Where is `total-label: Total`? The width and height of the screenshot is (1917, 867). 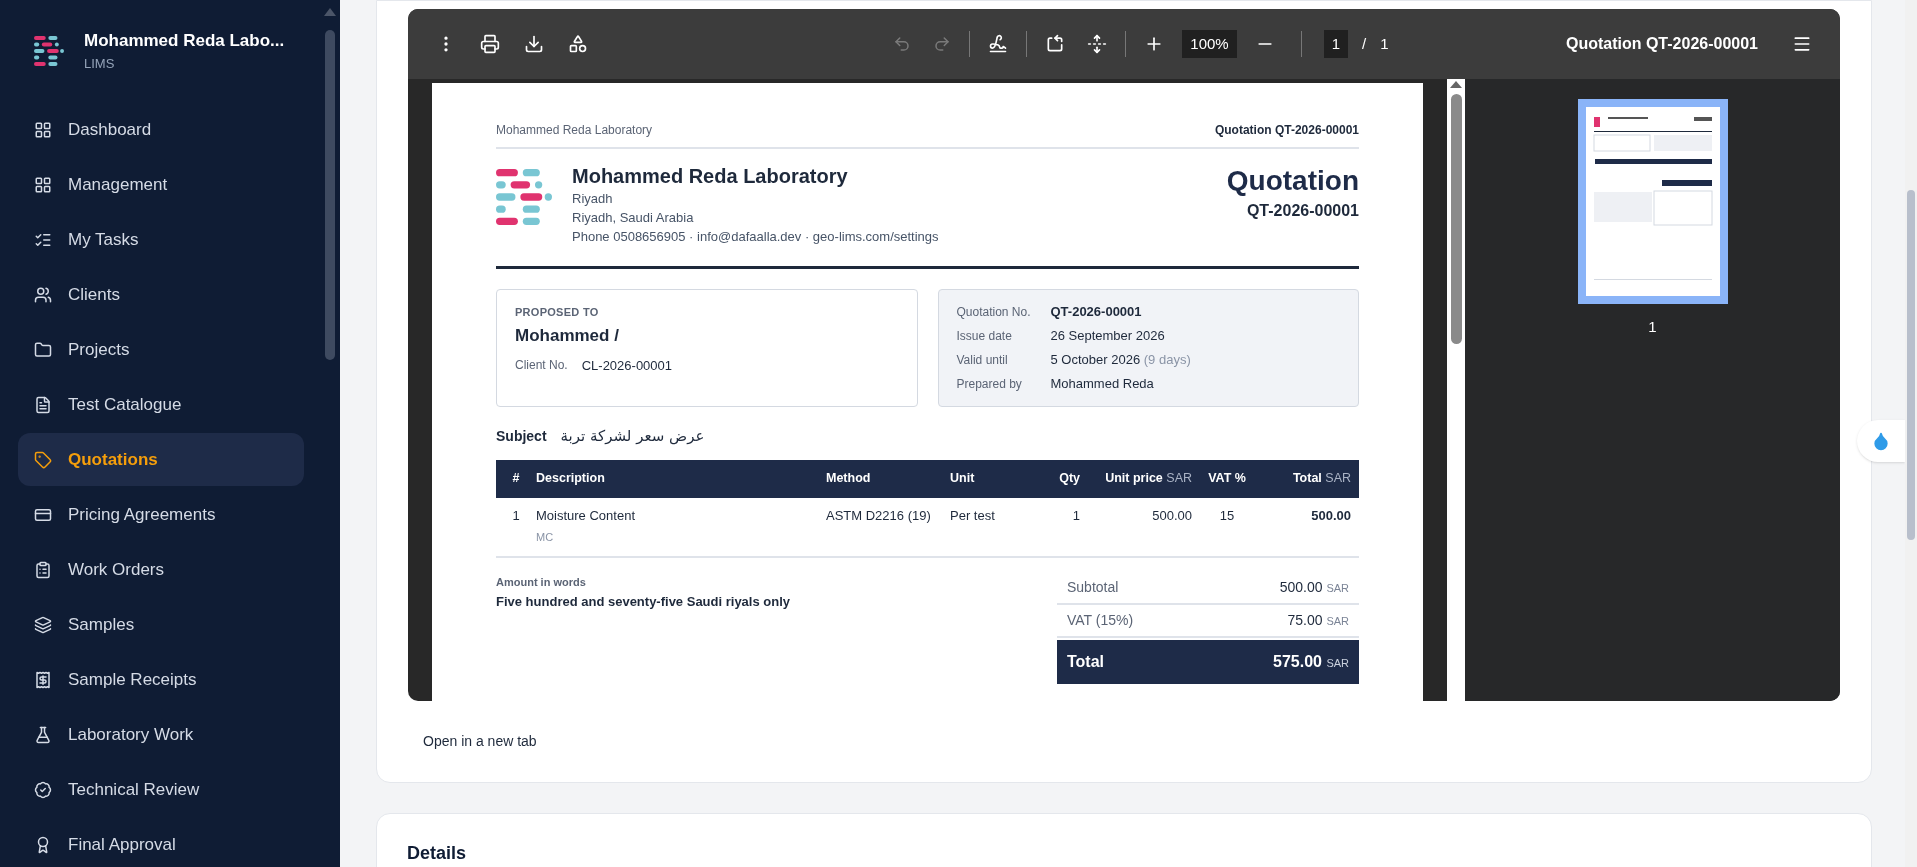 total-label: Total is located at coordinates (1086, 661).